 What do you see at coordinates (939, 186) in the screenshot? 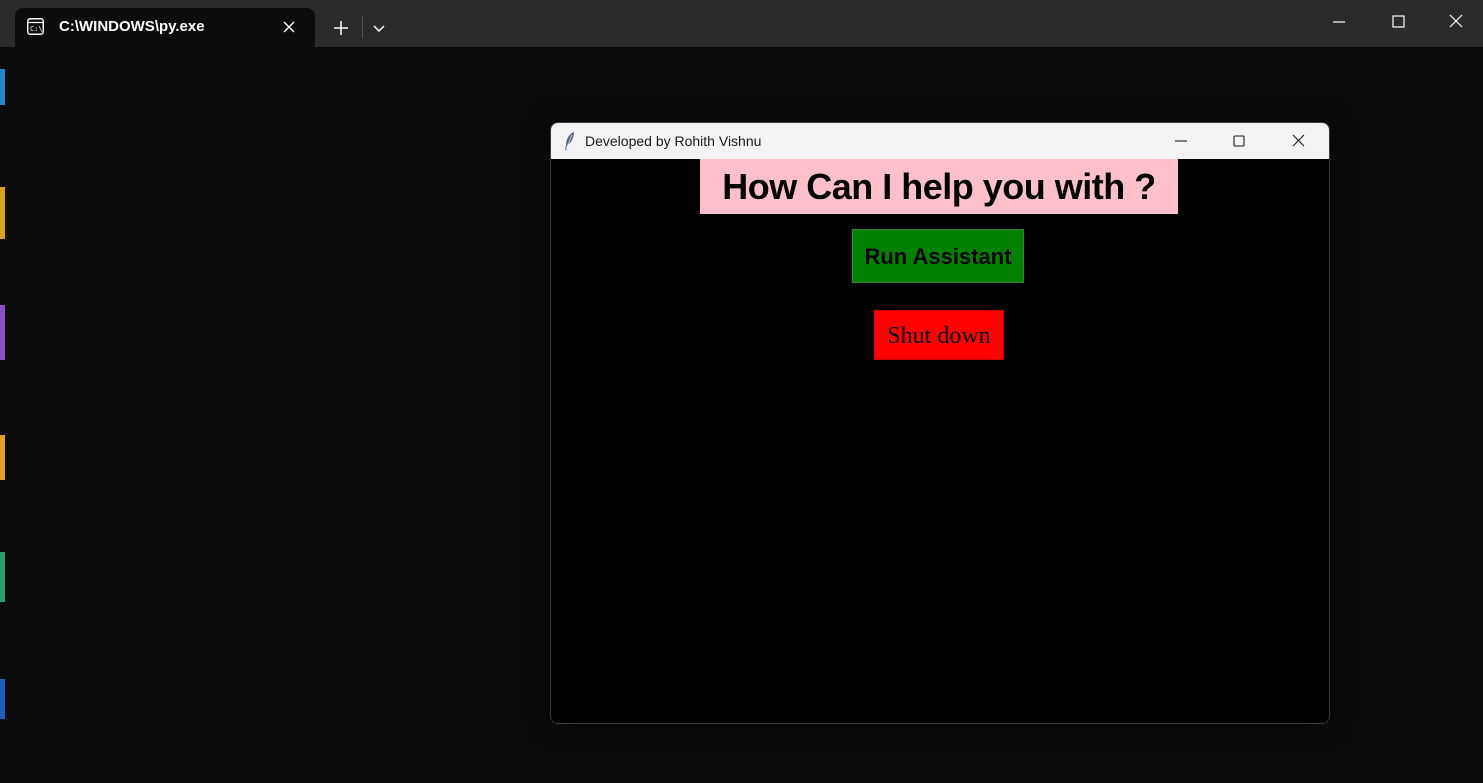
I see `assistant-heading: How Can I help you with ?` at bounding box center [939, 186].